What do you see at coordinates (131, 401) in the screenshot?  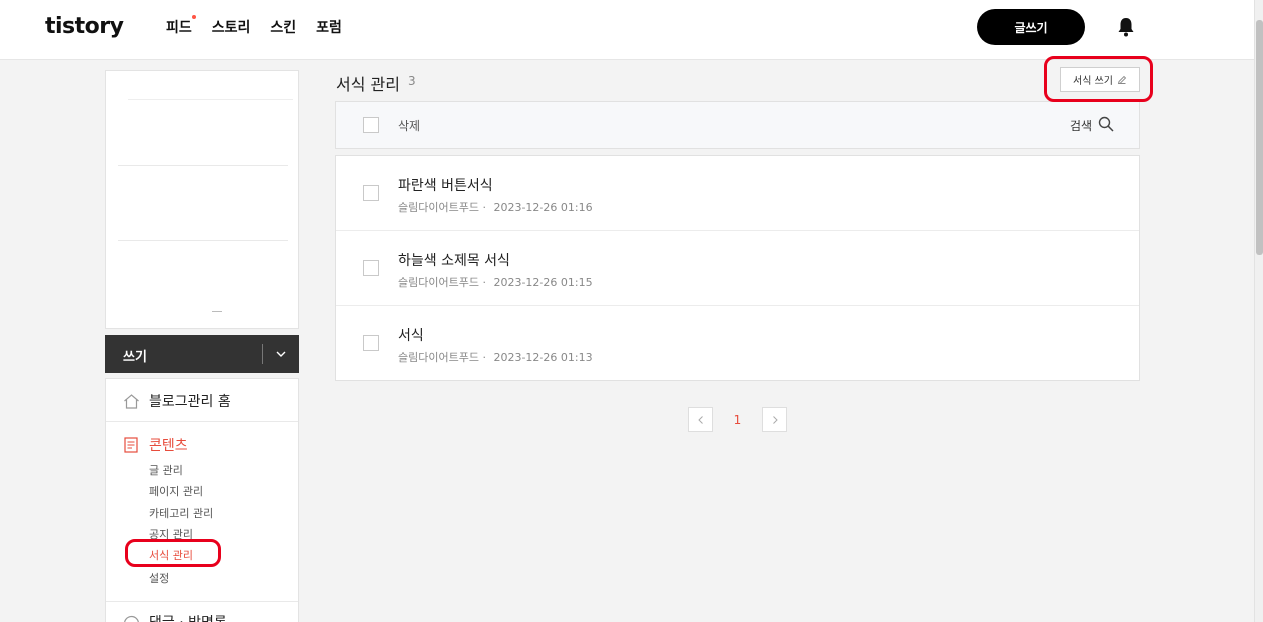 I see `home-icon` at bounding box center [131, 401].